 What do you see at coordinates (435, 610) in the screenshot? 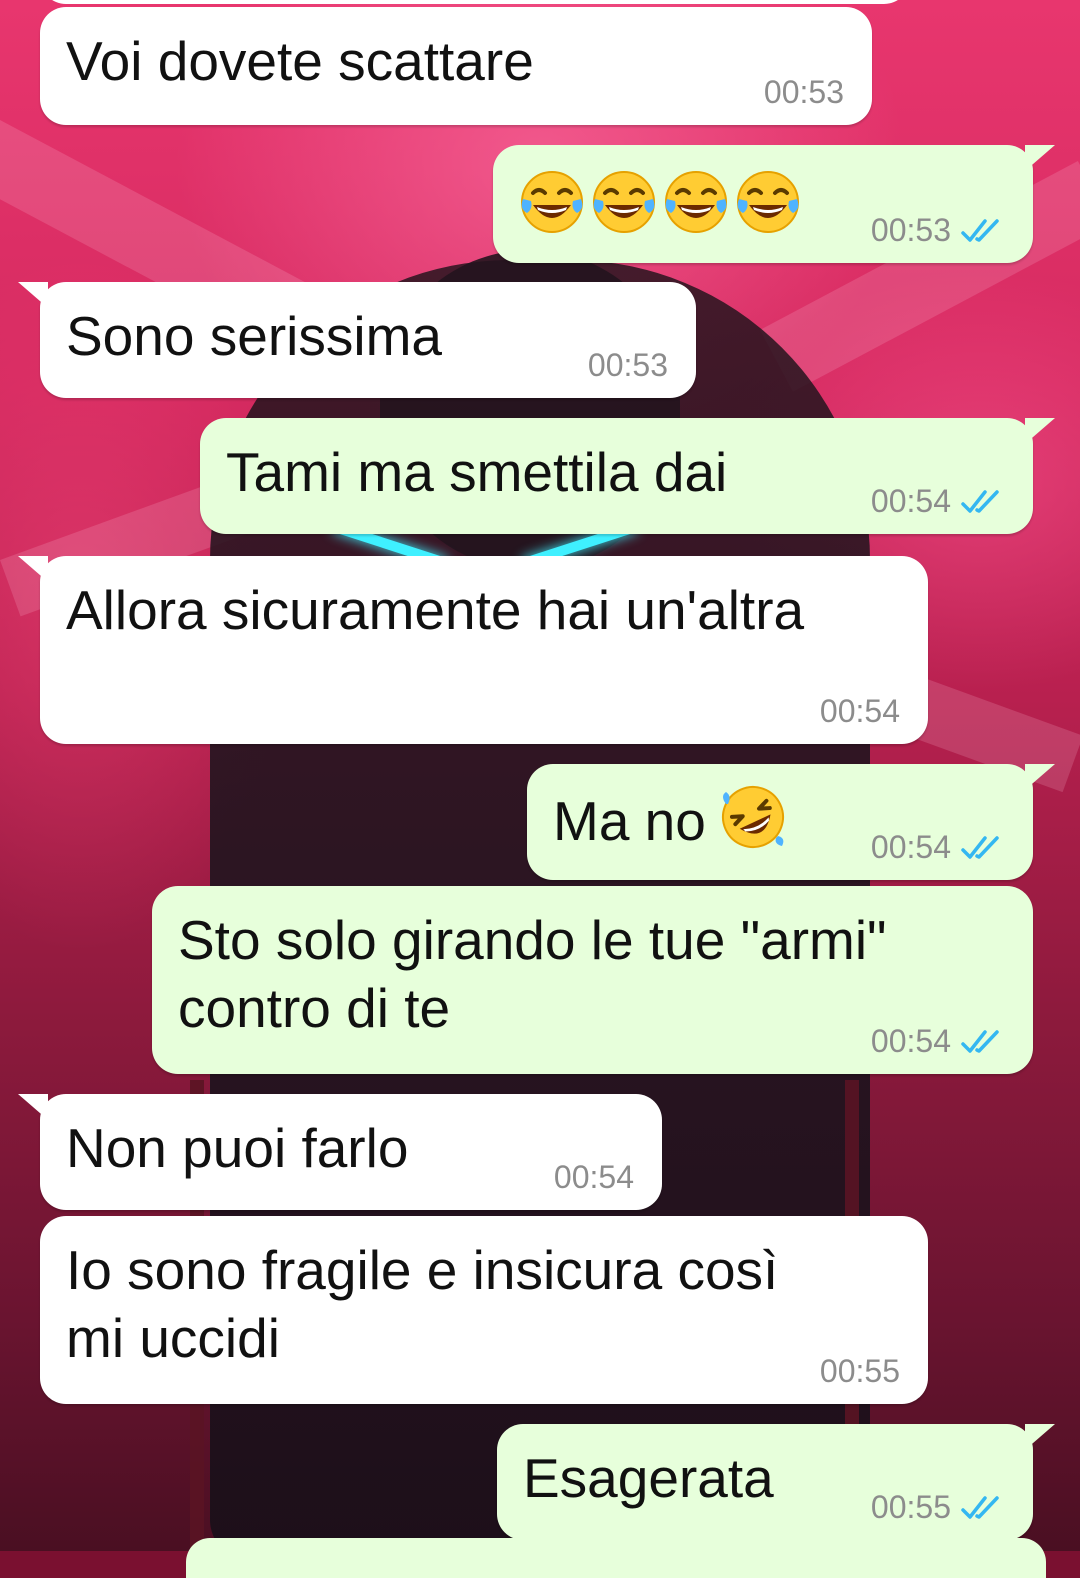
I see `message-text: Allora sicuramente hai un'altra` at bounding box center [435, 610].